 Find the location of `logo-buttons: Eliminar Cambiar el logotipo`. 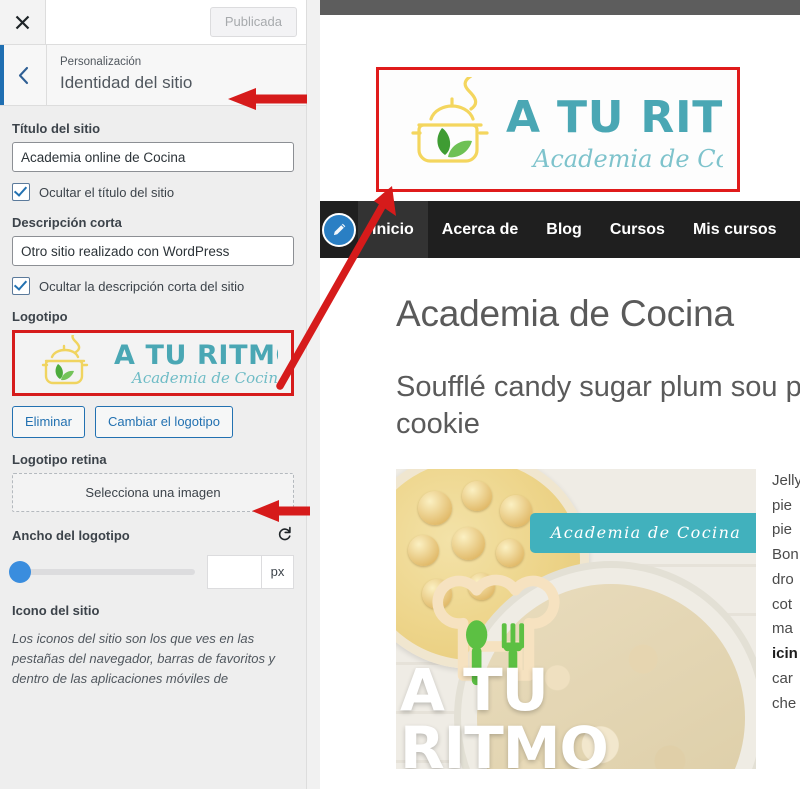

logo-buttons: Eliminar Cambiar el logotipo is located at coordinates (153, 422).